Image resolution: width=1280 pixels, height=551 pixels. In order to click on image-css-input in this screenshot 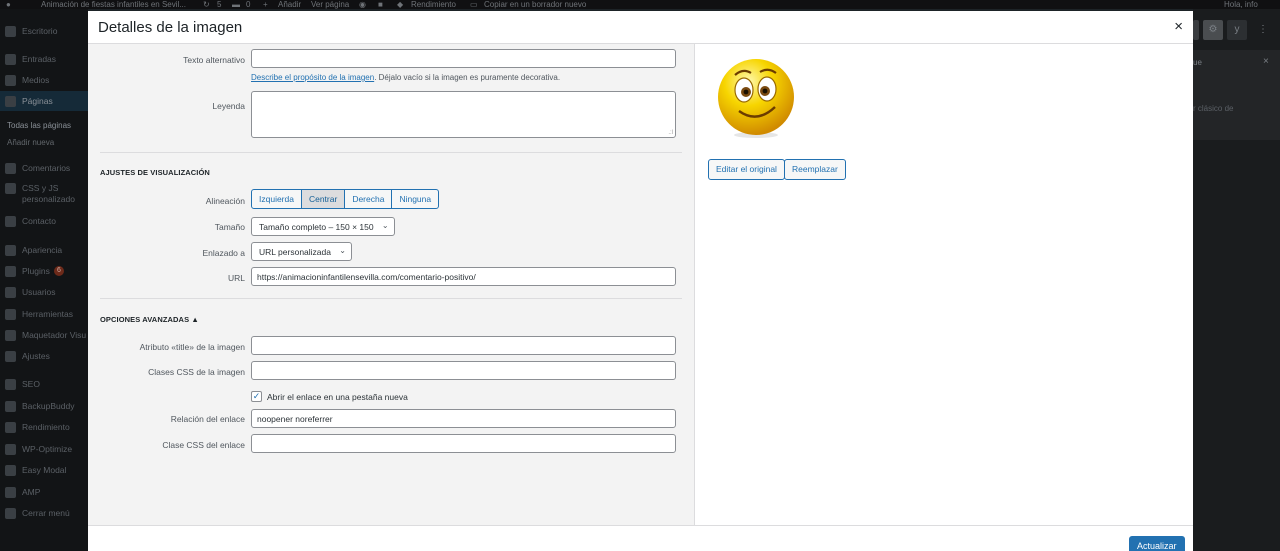, I will do `click(463, 370)`.